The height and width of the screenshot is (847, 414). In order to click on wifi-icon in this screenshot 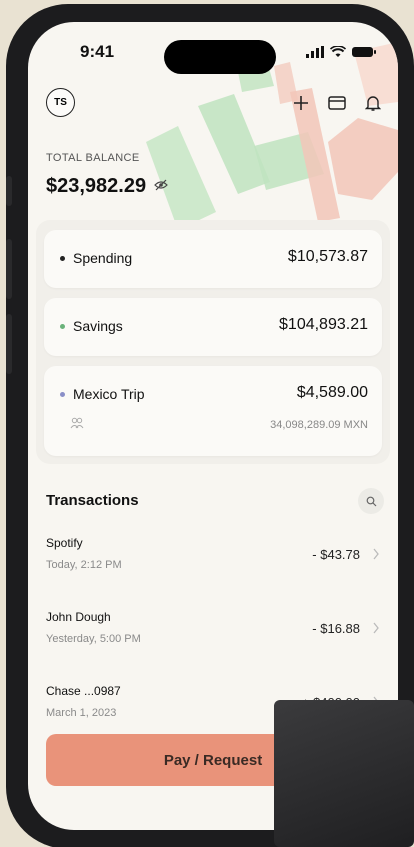, I will do `click(338, 51)`.